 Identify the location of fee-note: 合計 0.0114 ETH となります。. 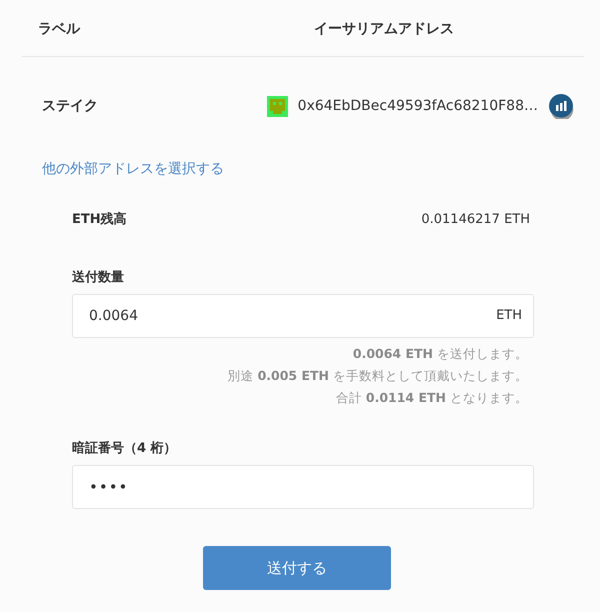
(432, 398).